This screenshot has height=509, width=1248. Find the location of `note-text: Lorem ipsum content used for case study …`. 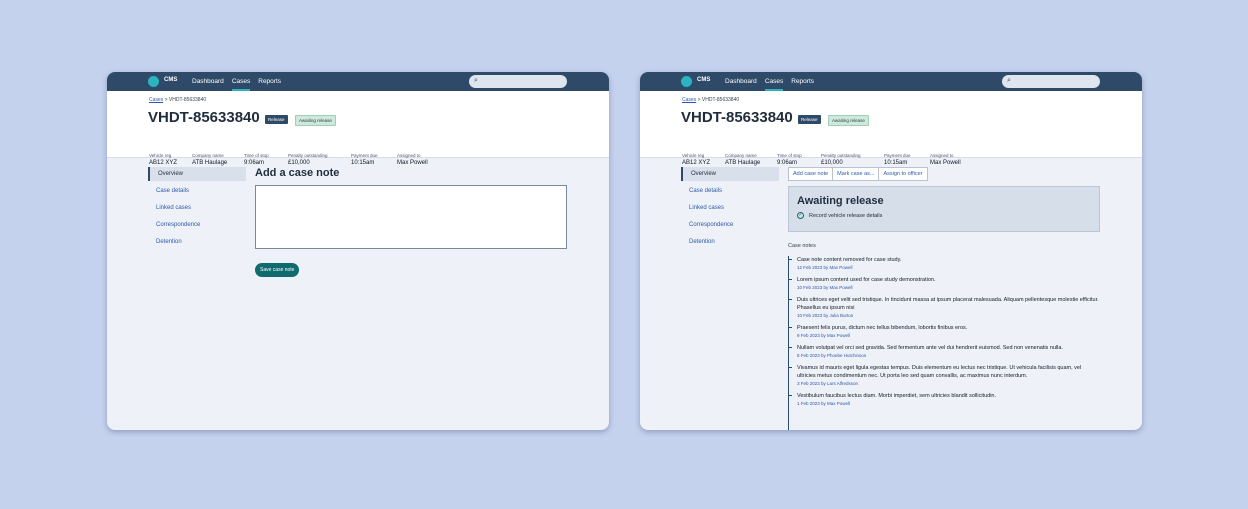

note-text: Lorem ipsum content used for case study … is located at coordinates (866, 280).